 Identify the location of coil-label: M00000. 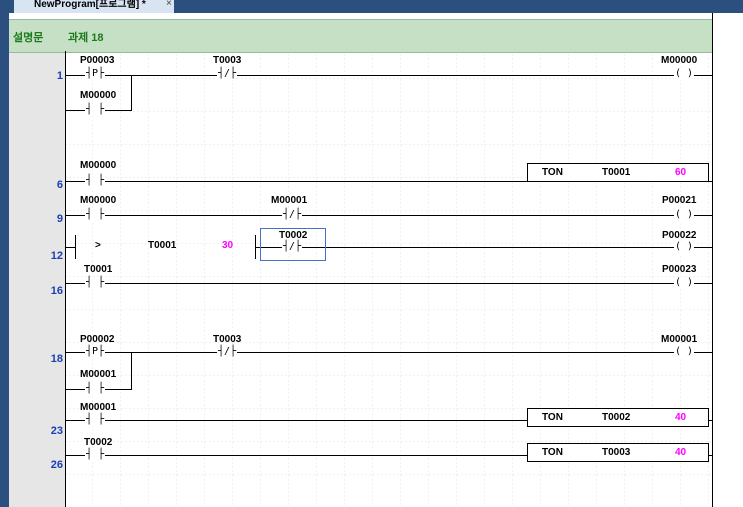
(679, 60).